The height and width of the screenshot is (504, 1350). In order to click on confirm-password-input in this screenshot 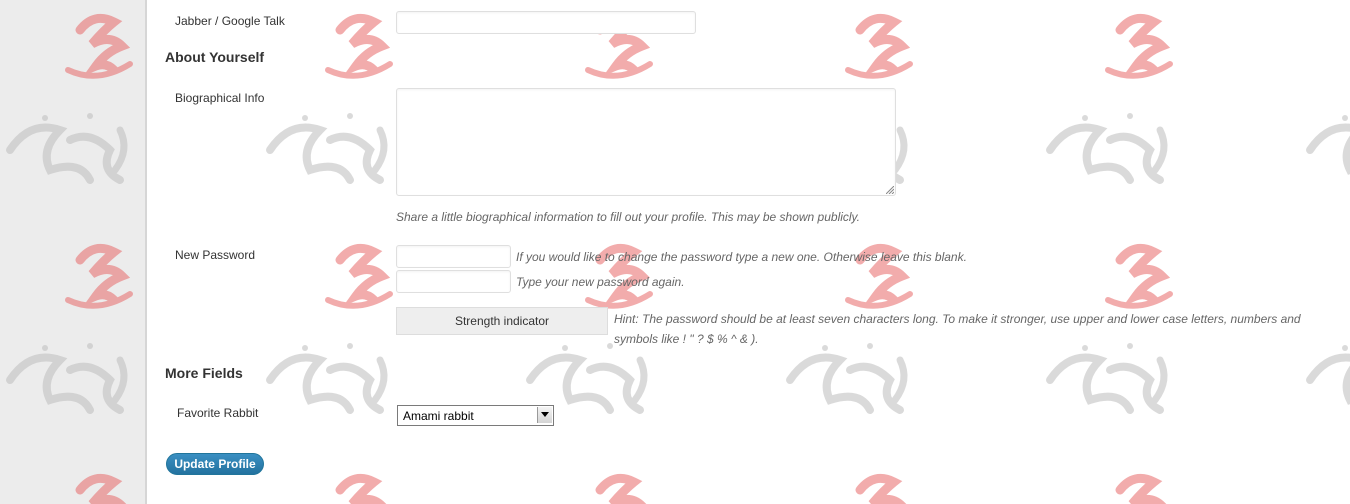, I will do `click(453, 281)`.